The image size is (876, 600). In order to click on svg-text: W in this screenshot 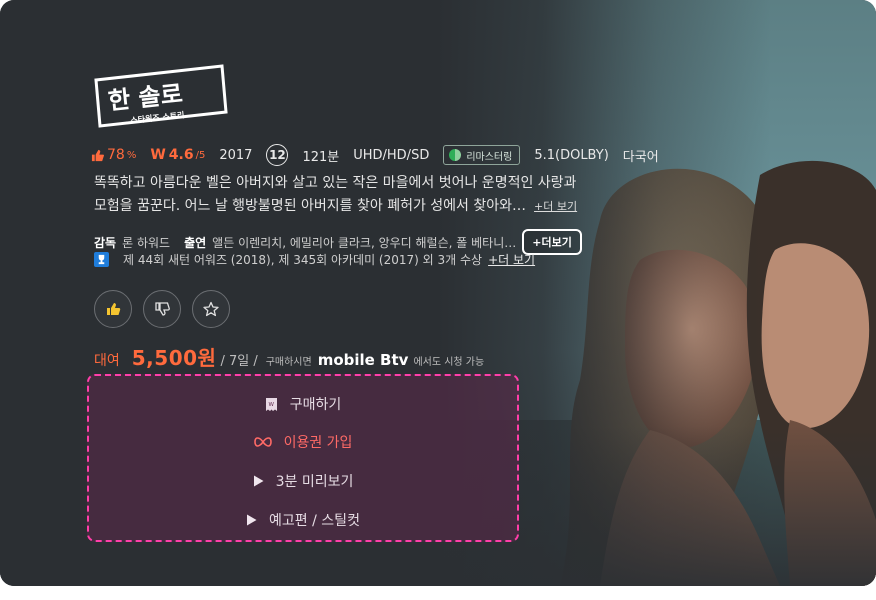, I will do `click(271, 405)`.